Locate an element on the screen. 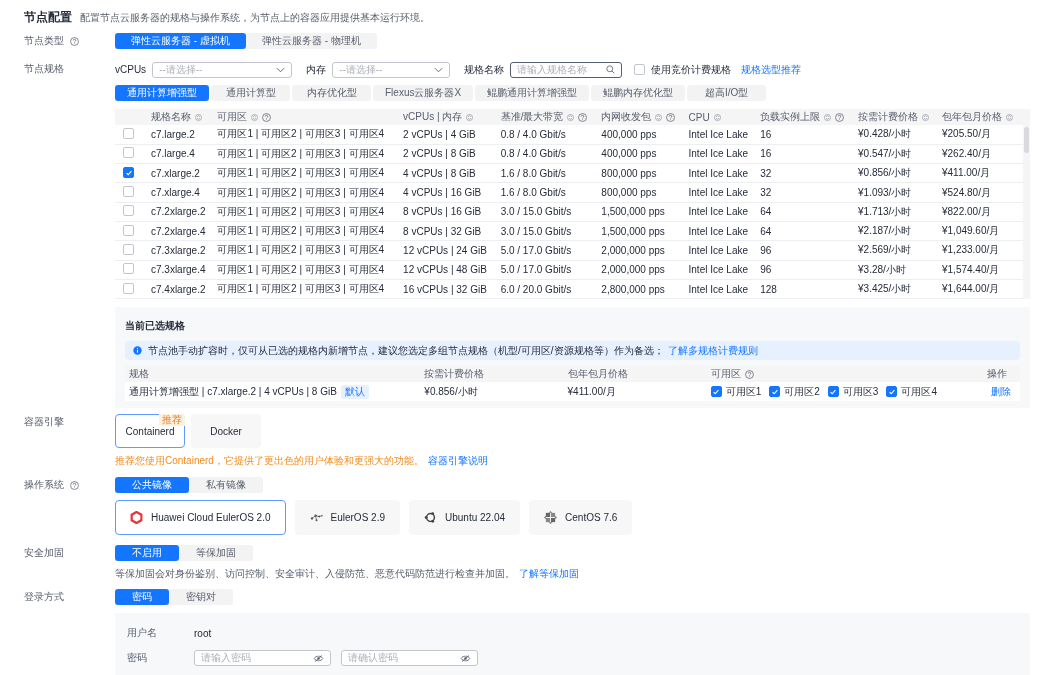  table-cell: 96 is located at coordinates (766, 250).